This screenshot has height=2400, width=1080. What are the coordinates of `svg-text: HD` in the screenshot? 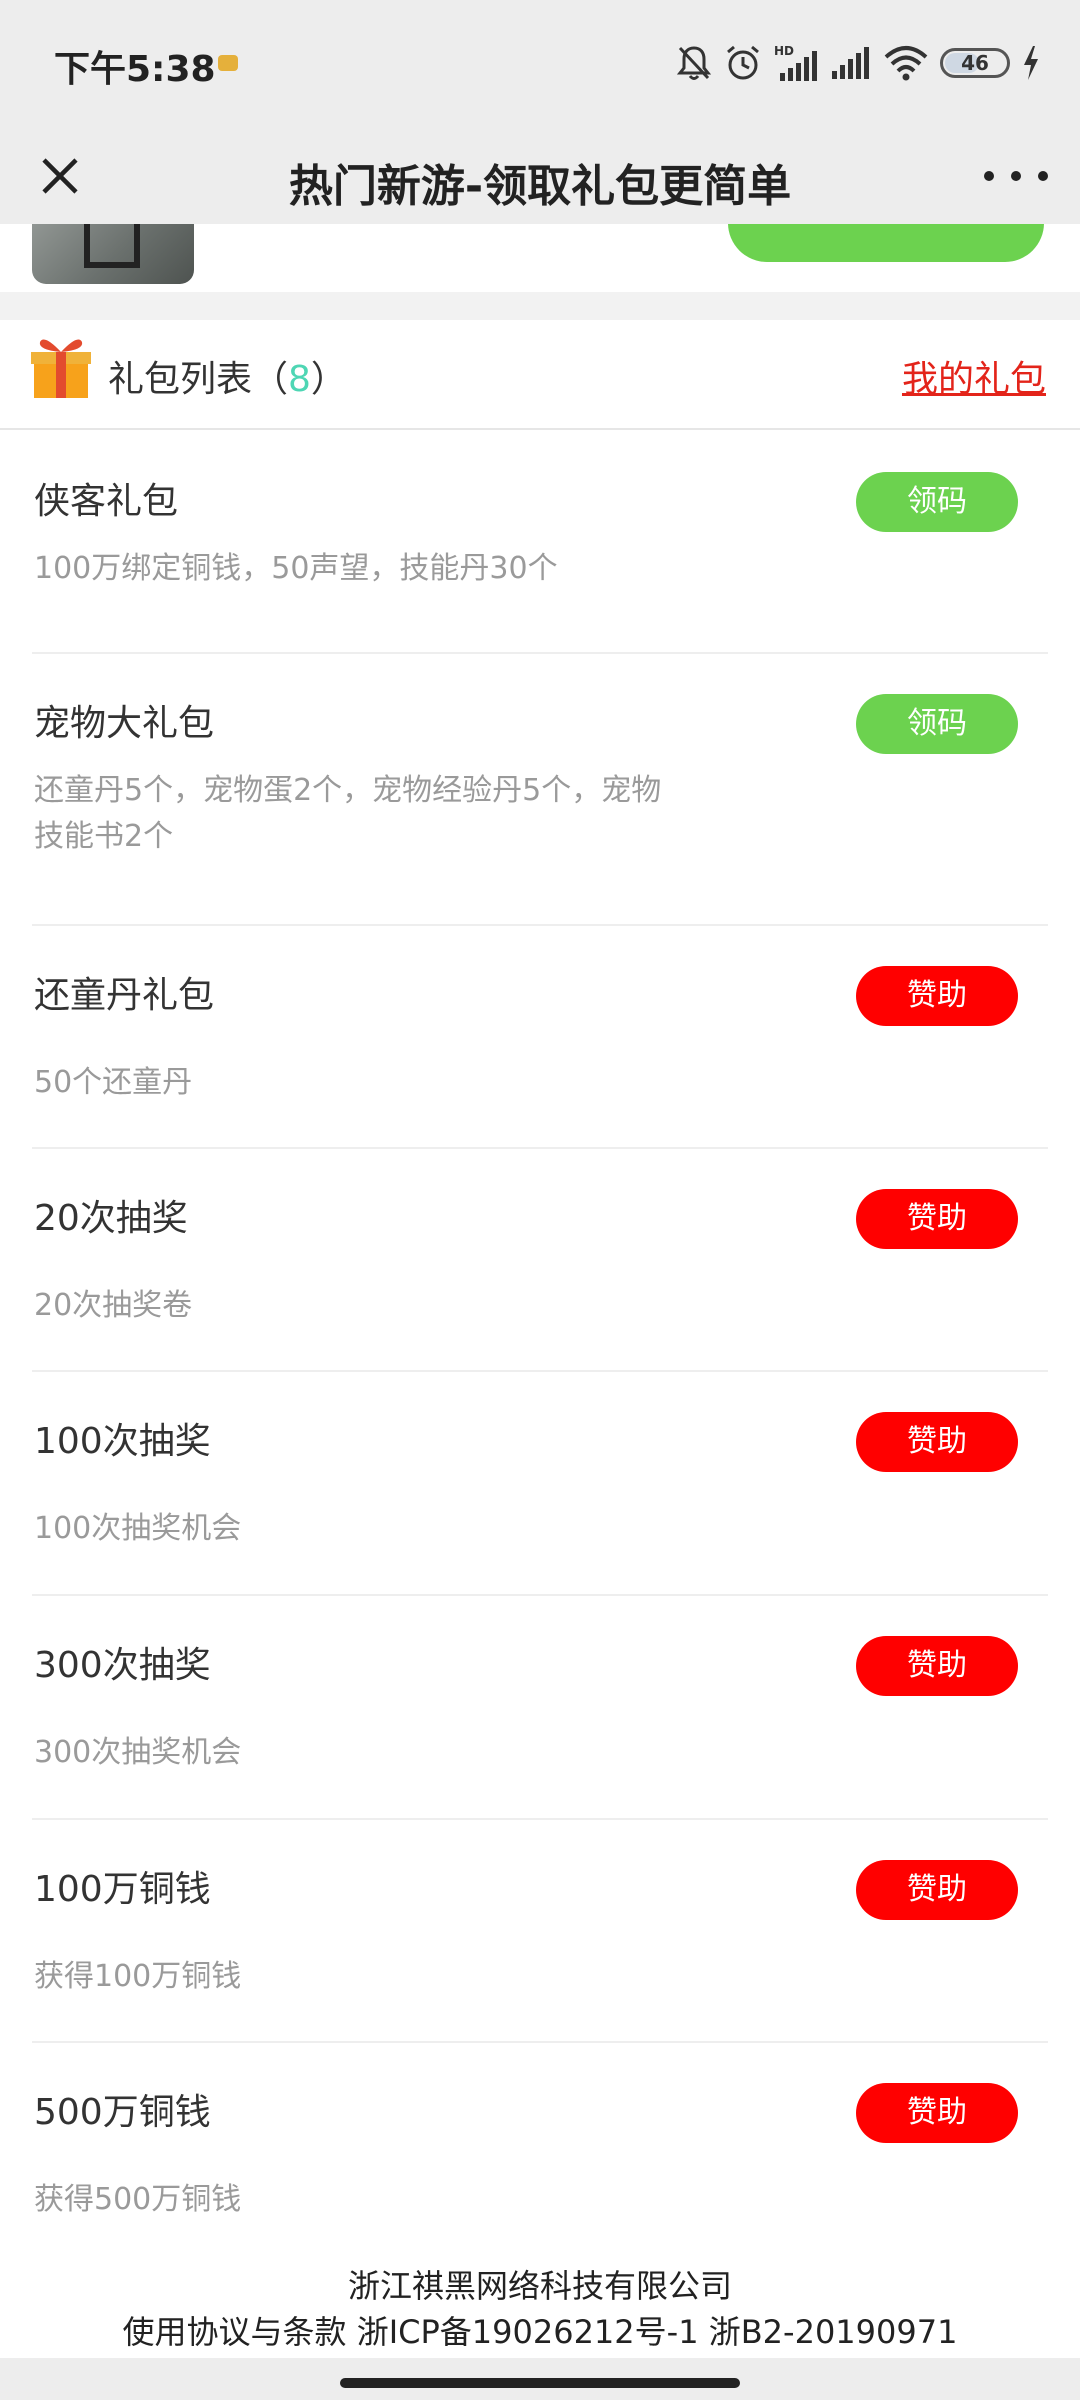 It's located at (784, 51).